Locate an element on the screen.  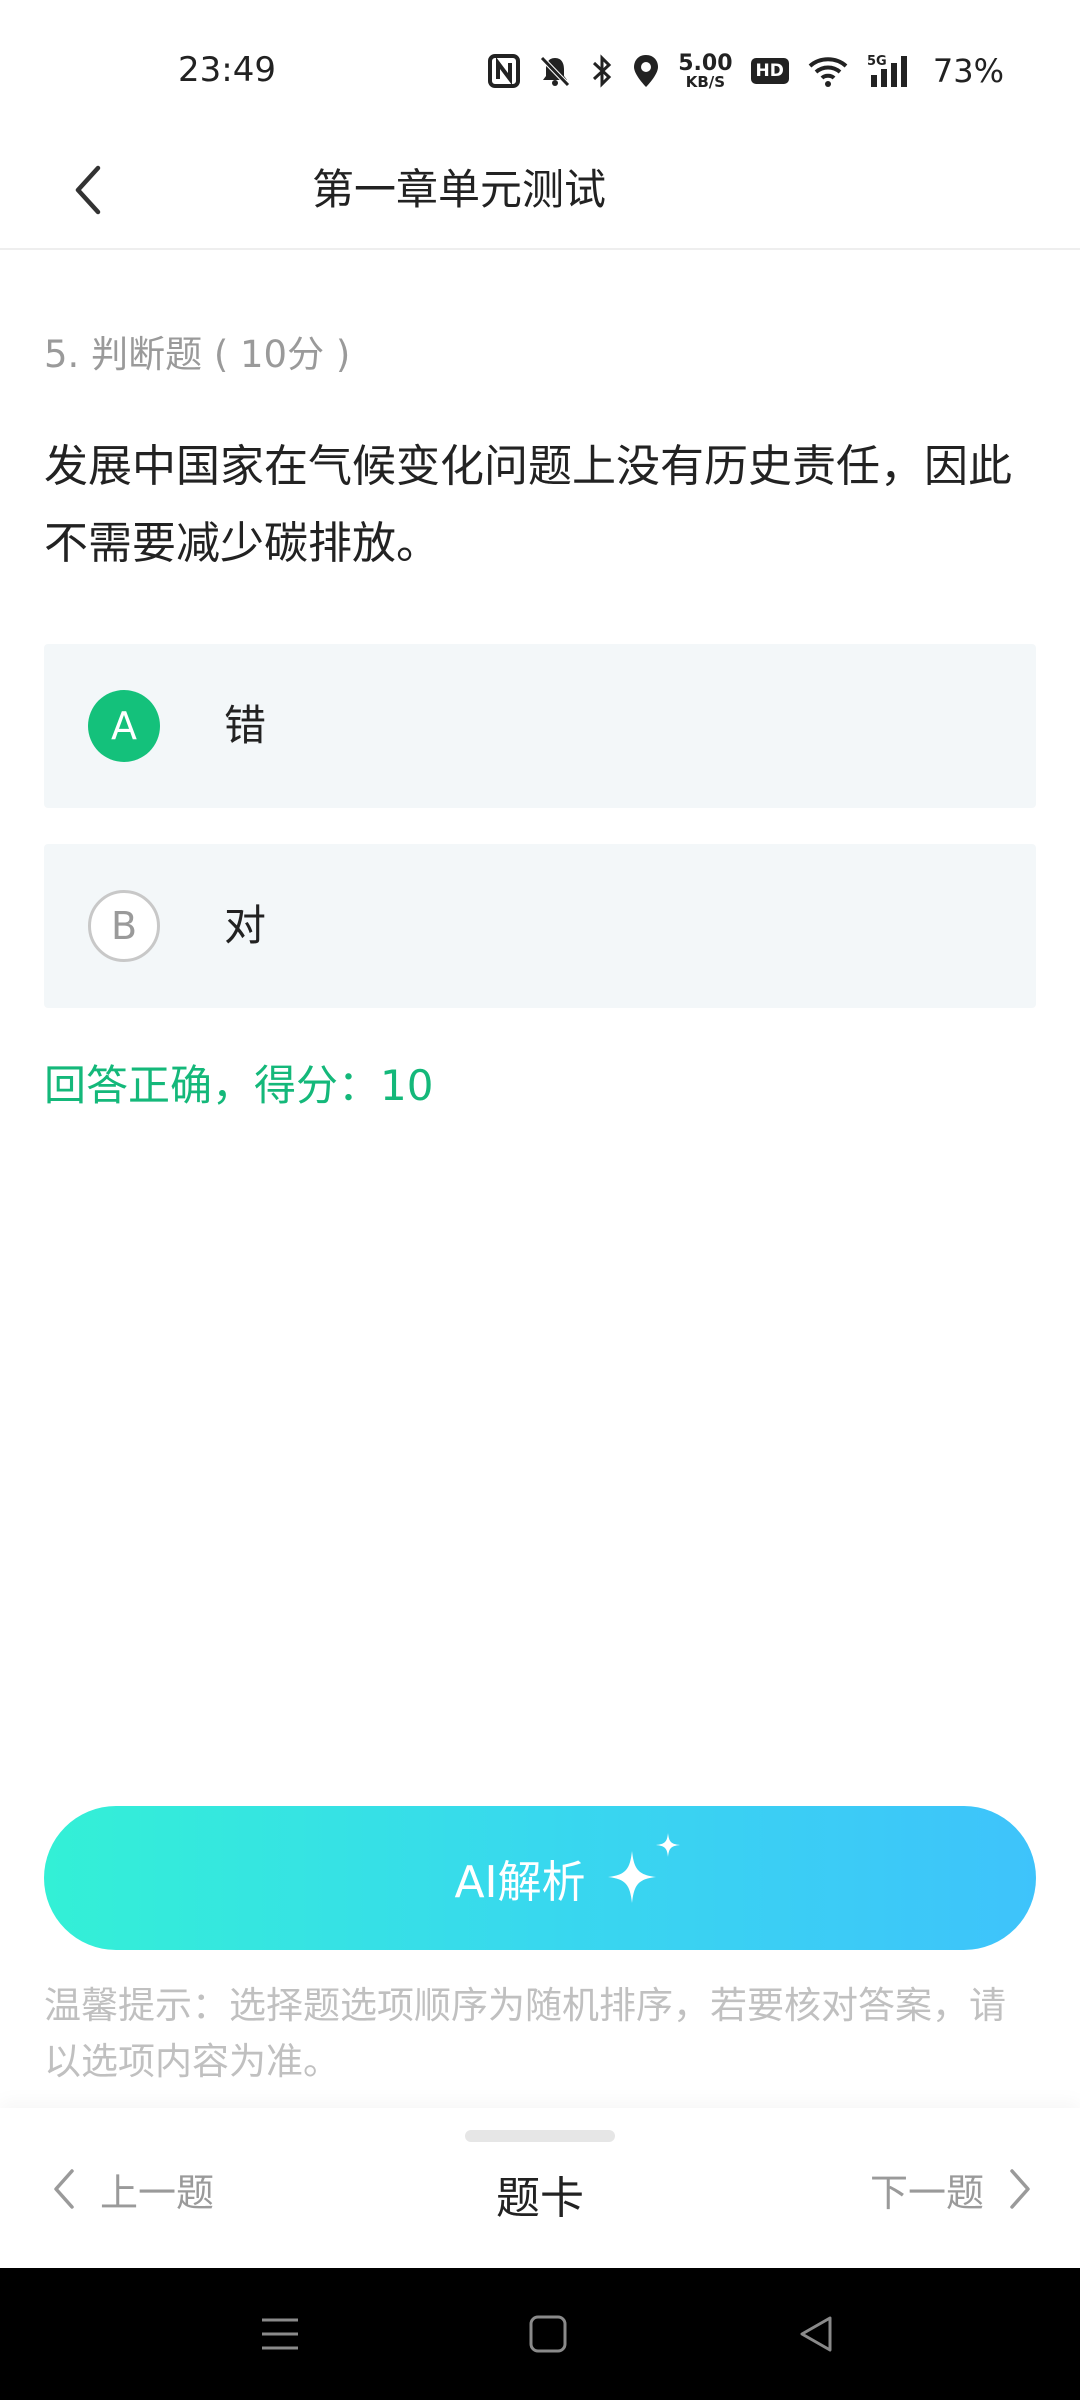
top-app-bar: 第一章单元测试 is located at coordinates (540, 190).